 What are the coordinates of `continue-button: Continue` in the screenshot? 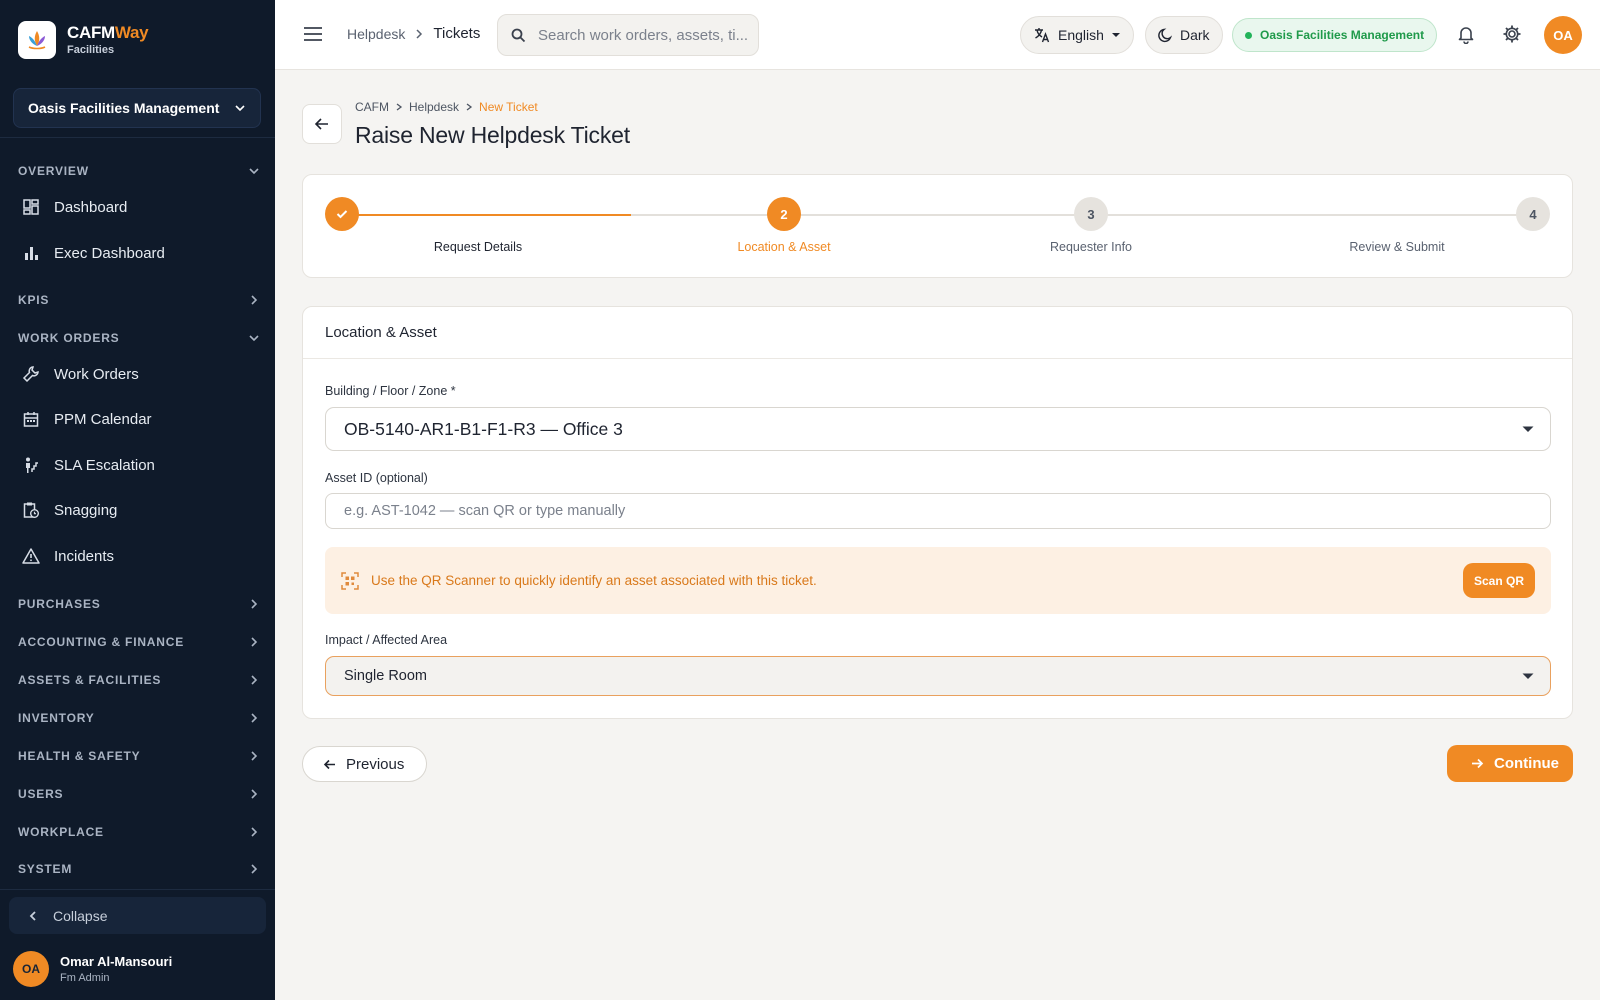 It's located at (1510, 763).